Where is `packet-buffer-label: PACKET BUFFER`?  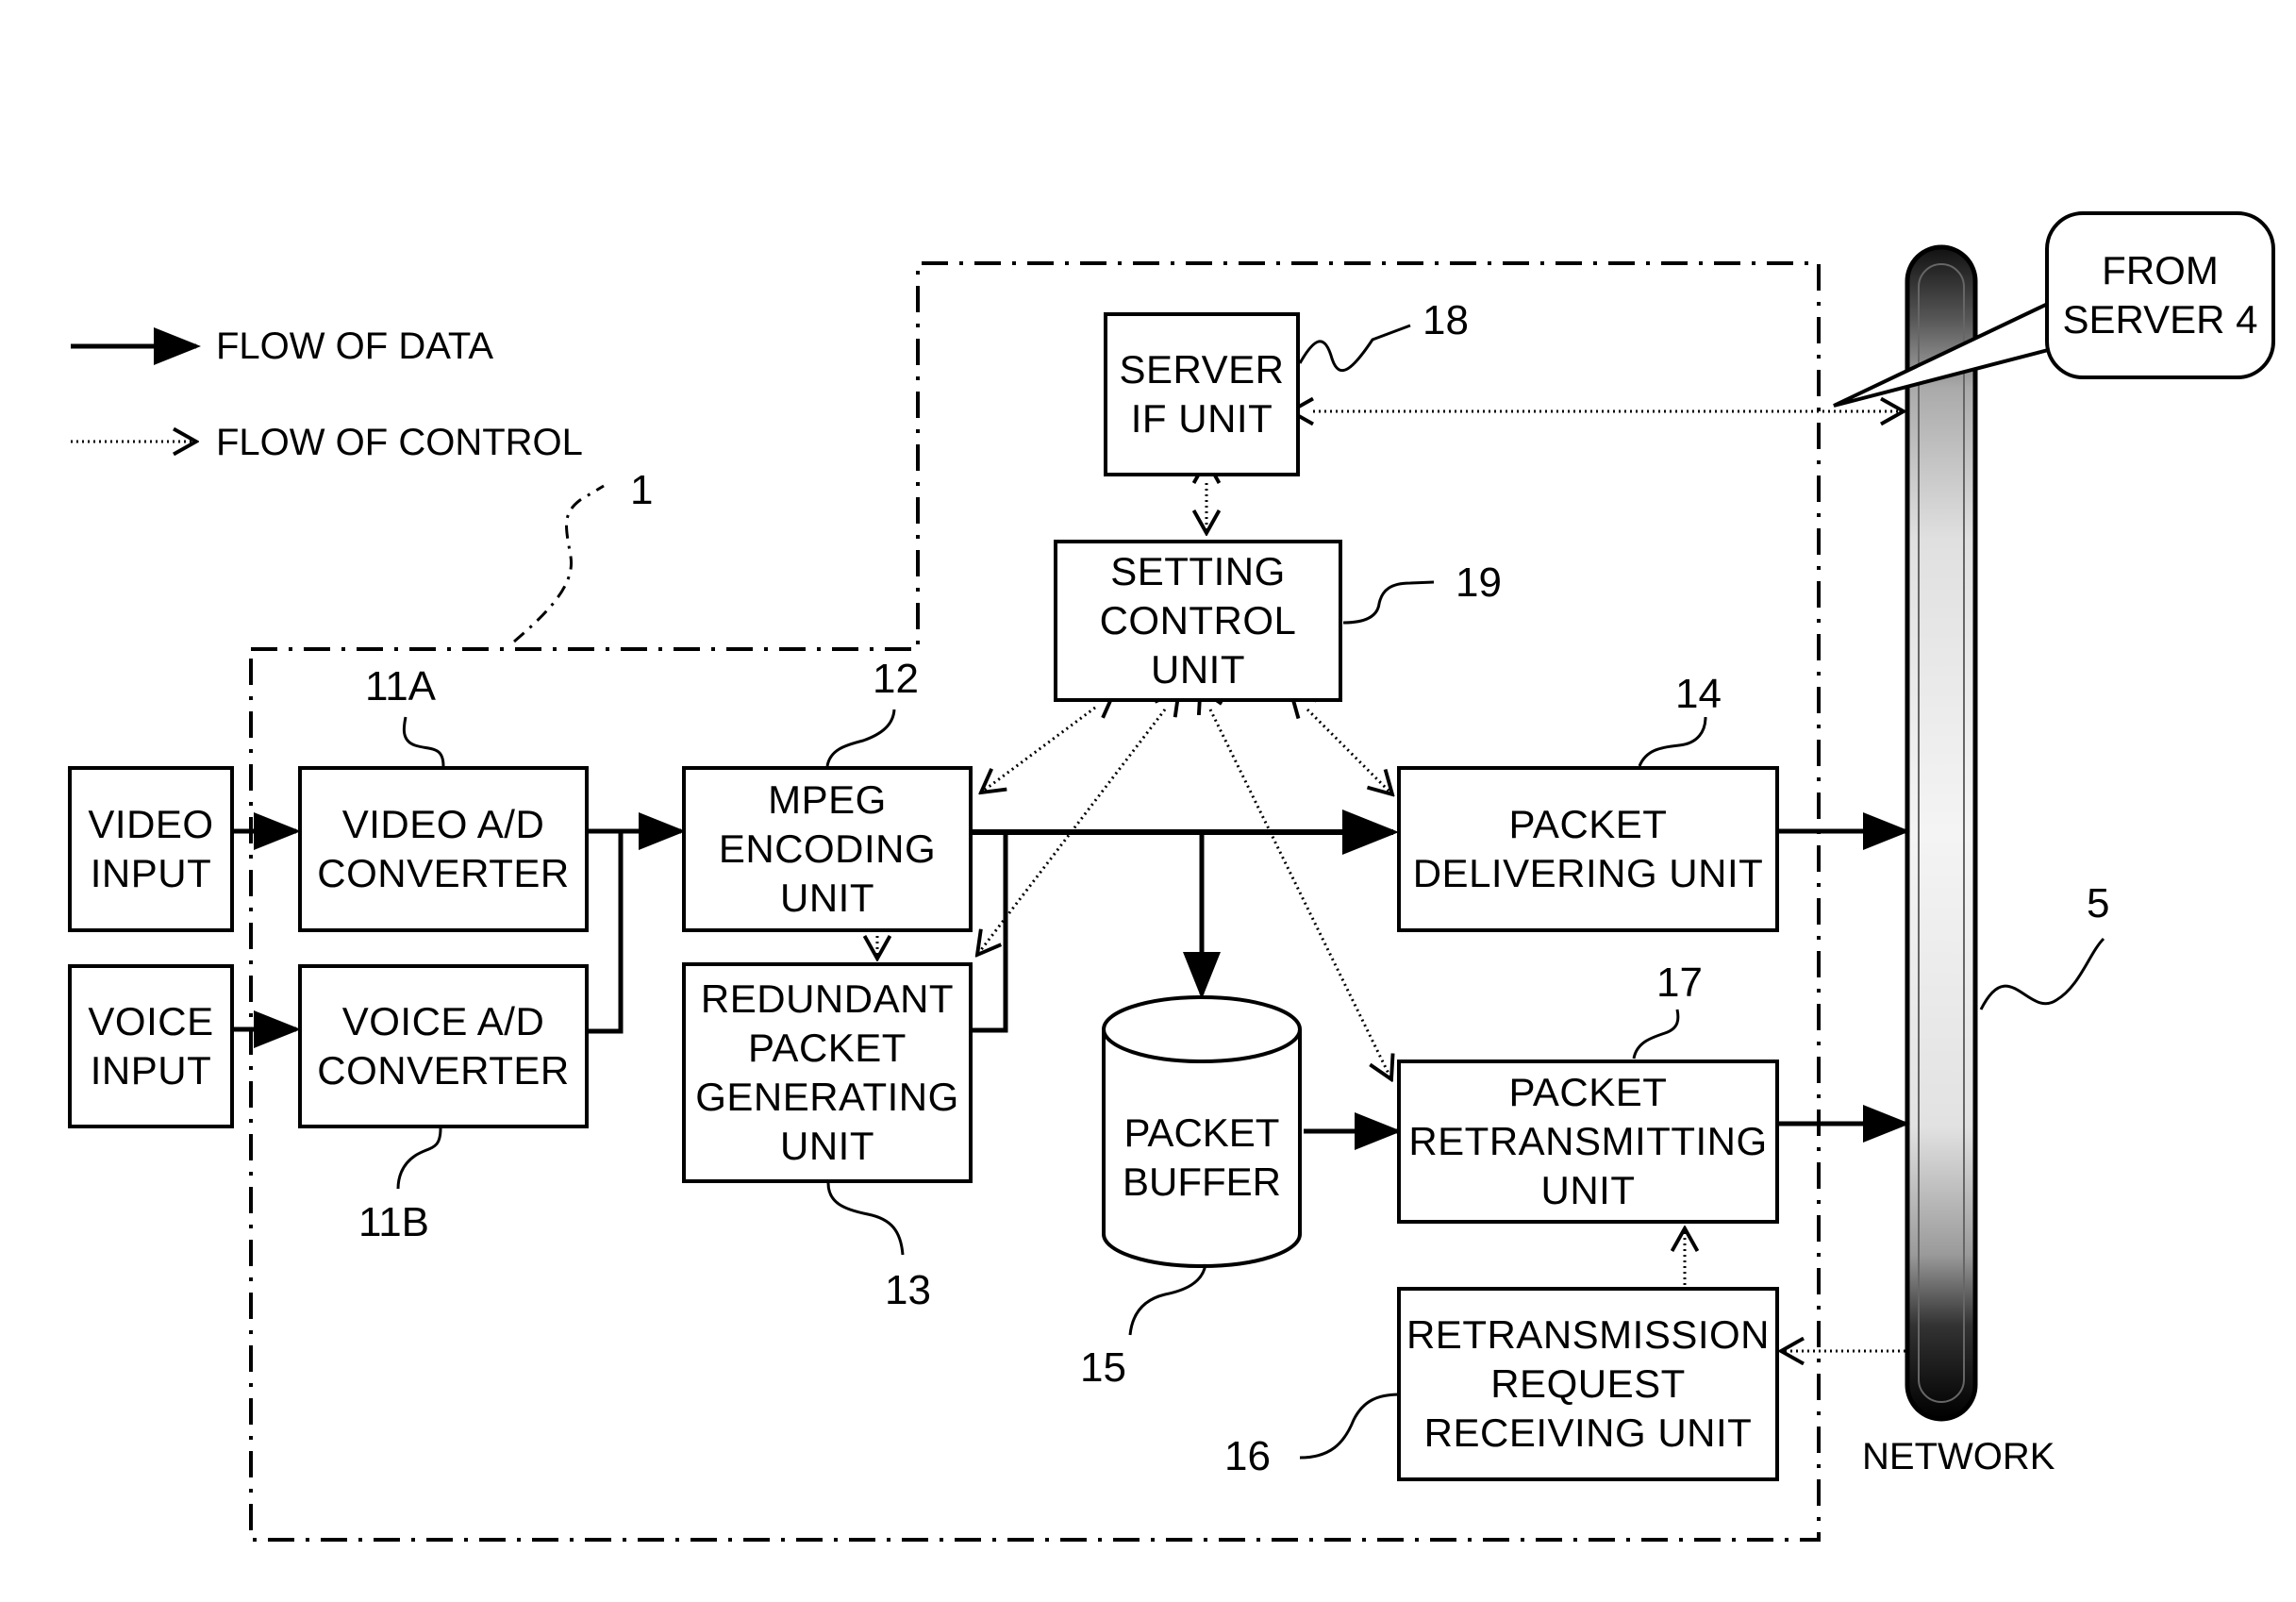
packet-buffer-label: PACKET BUFFER is located at coordinates (1202, 1157).